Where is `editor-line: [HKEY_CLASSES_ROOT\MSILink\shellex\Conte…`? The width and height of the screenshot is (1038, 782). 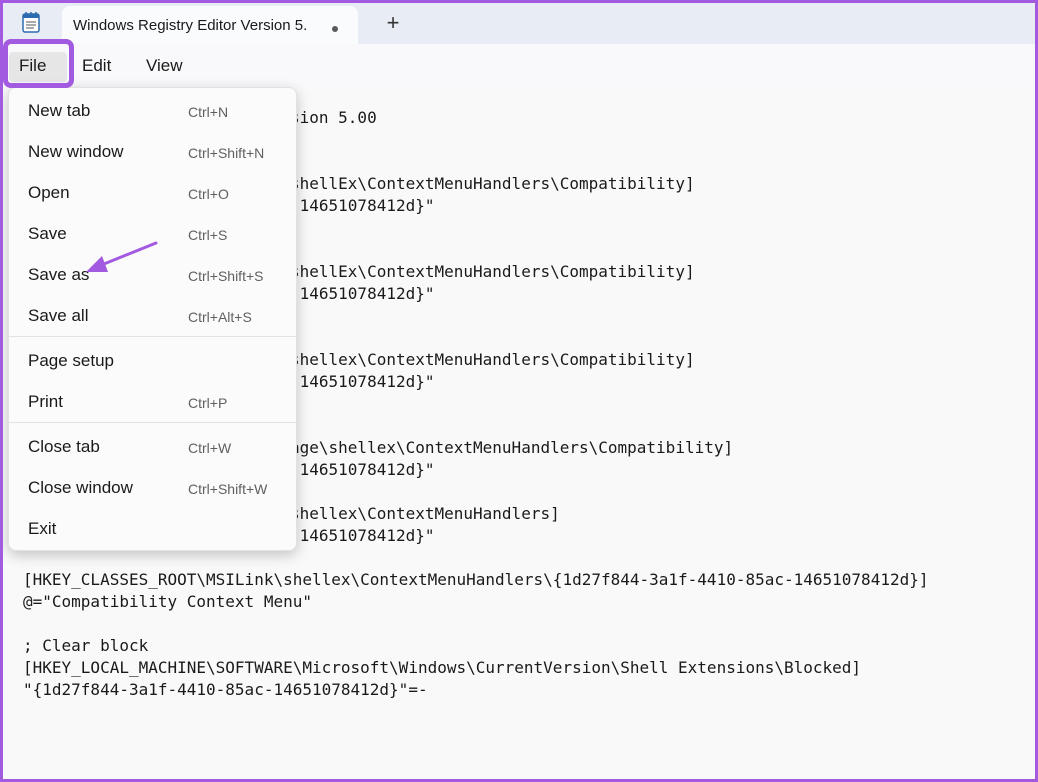 editor-line: [HKEY_CLASSES_ROOT\MSILink\shellex\Conte… is located at coordinates (476, 579).